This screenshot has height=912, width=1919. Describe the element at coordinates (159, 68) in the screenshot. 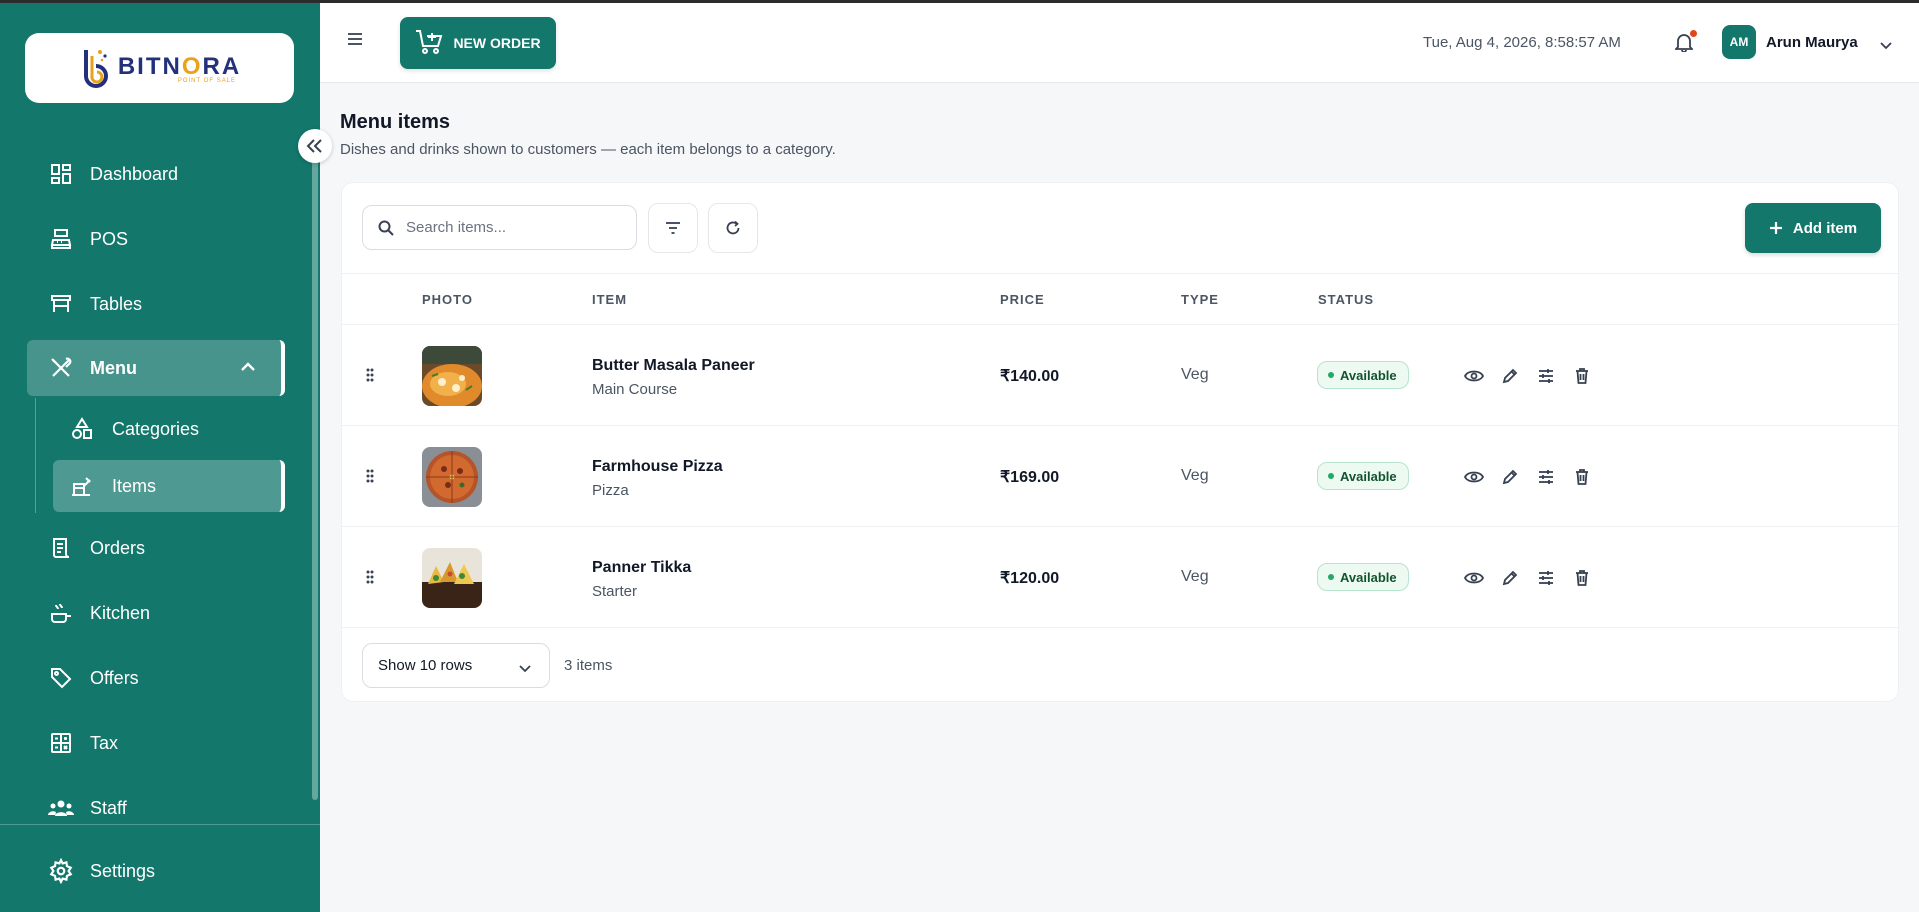

I see `brand-logo: BITNORA POINT OF SALE` at that location.